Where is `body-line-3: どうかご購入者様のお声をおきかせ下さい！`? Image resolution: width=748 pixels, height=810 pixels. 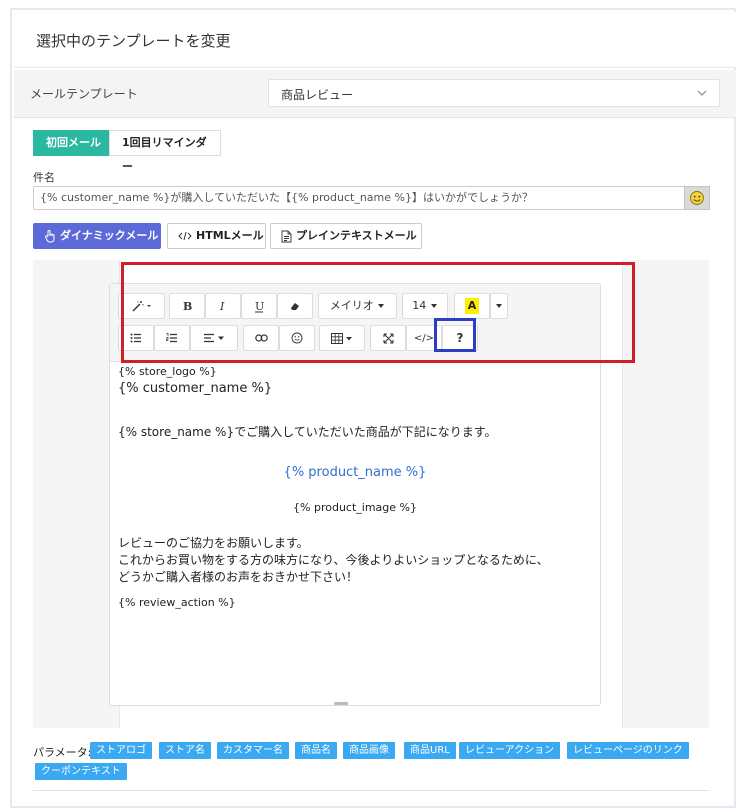
body-line-3: どうかご購入者様のお声をおきかせ下さい！ is located at coordinates (238, 577).